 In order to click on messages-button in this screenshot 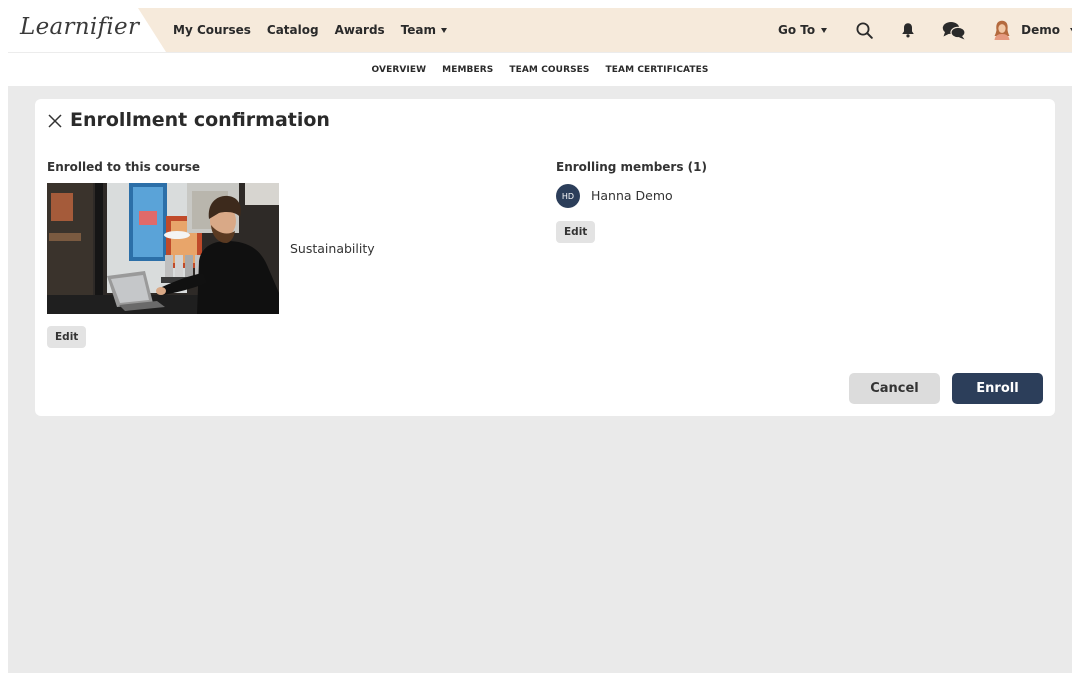, I will do `click(954, 30)`.